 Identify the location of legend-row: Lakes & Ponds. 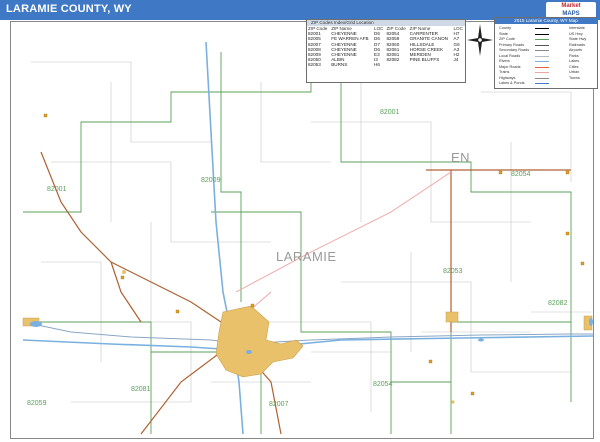
(546, 83).